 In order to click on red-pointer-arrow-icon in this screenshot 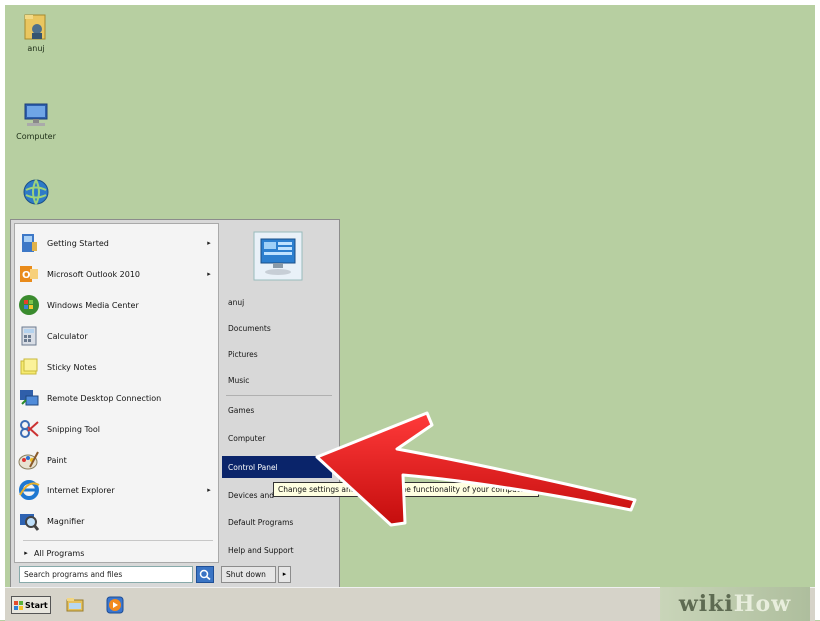, I will do `click(476, 469)`.